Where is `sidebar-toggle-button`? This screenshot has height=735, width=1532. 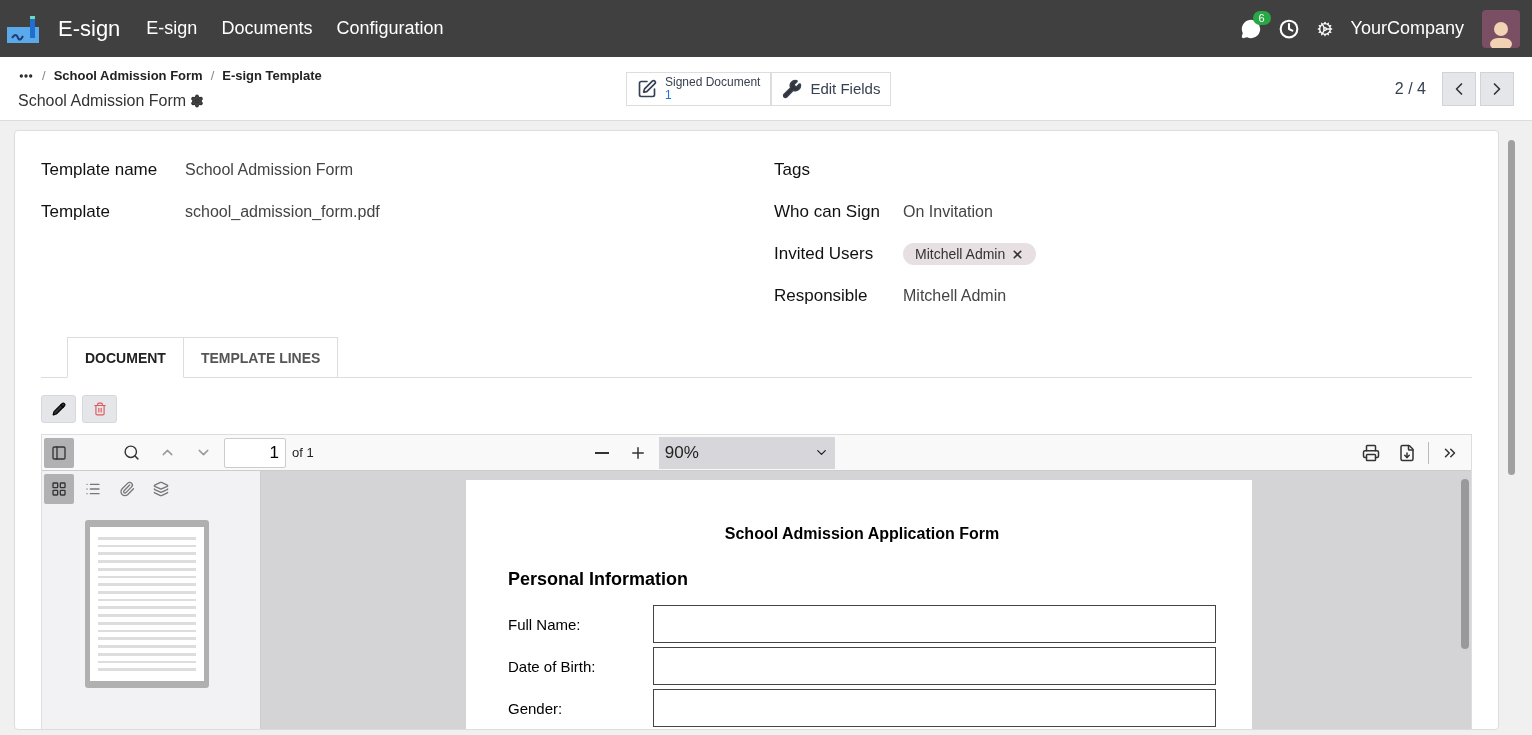 sidebar-toggle-button is located at coordinates (59, 452).